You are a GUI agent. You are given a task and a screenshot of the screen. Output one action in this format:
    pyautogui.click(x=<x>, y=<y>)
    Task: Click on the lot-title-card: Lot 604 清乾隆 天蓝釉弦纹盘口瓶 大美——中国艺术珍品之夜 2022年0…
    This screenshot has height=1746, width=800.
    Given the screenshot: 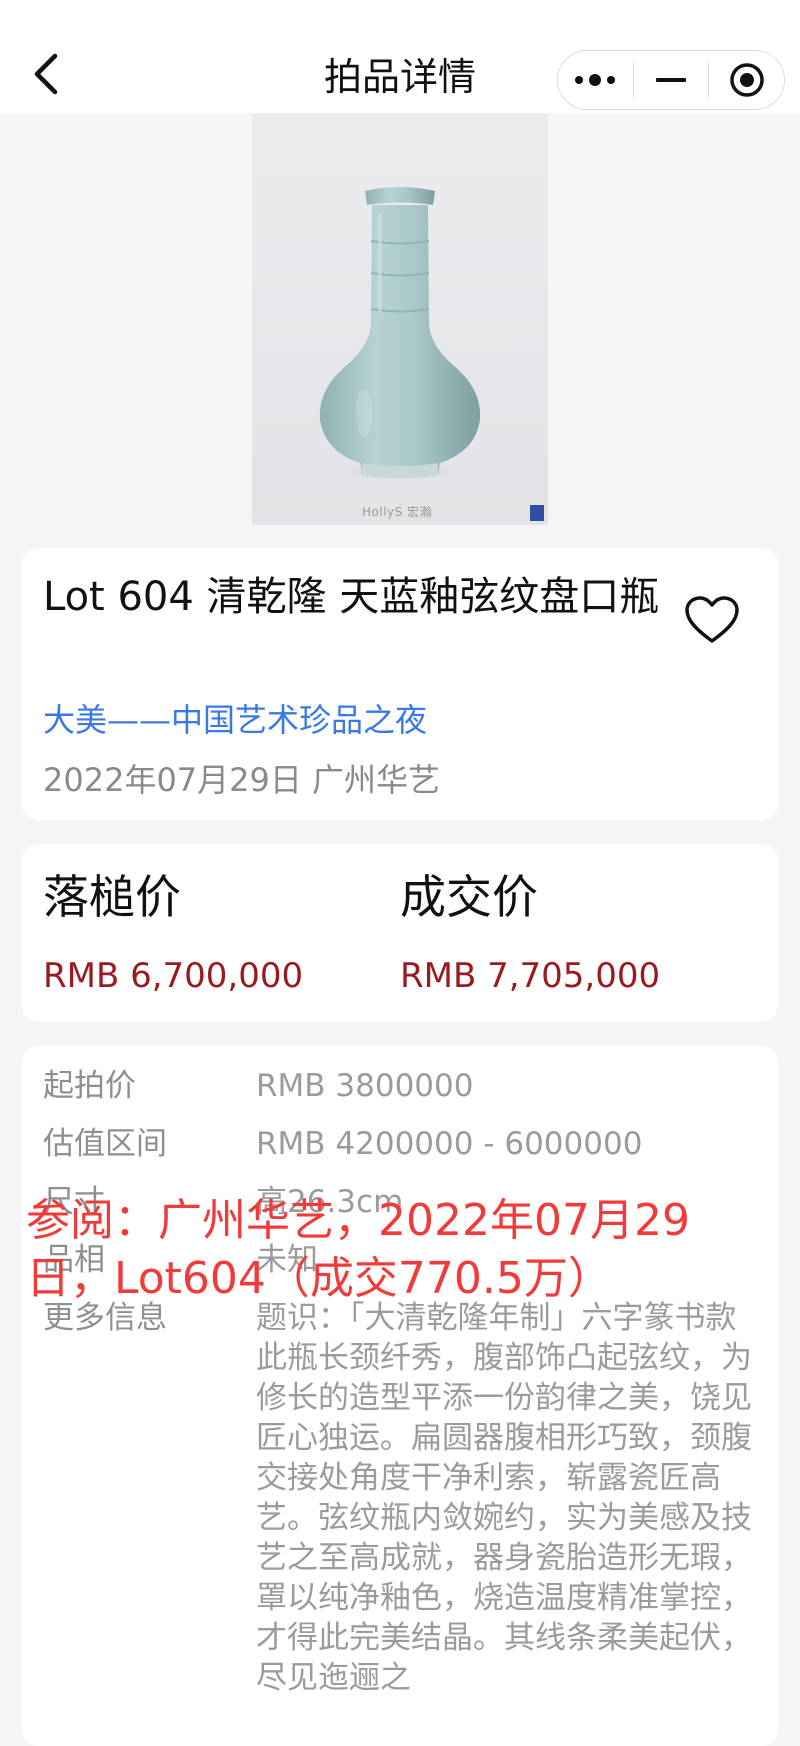 What is the action you would take?
    pyautogui.click(x=400, y=684)
    